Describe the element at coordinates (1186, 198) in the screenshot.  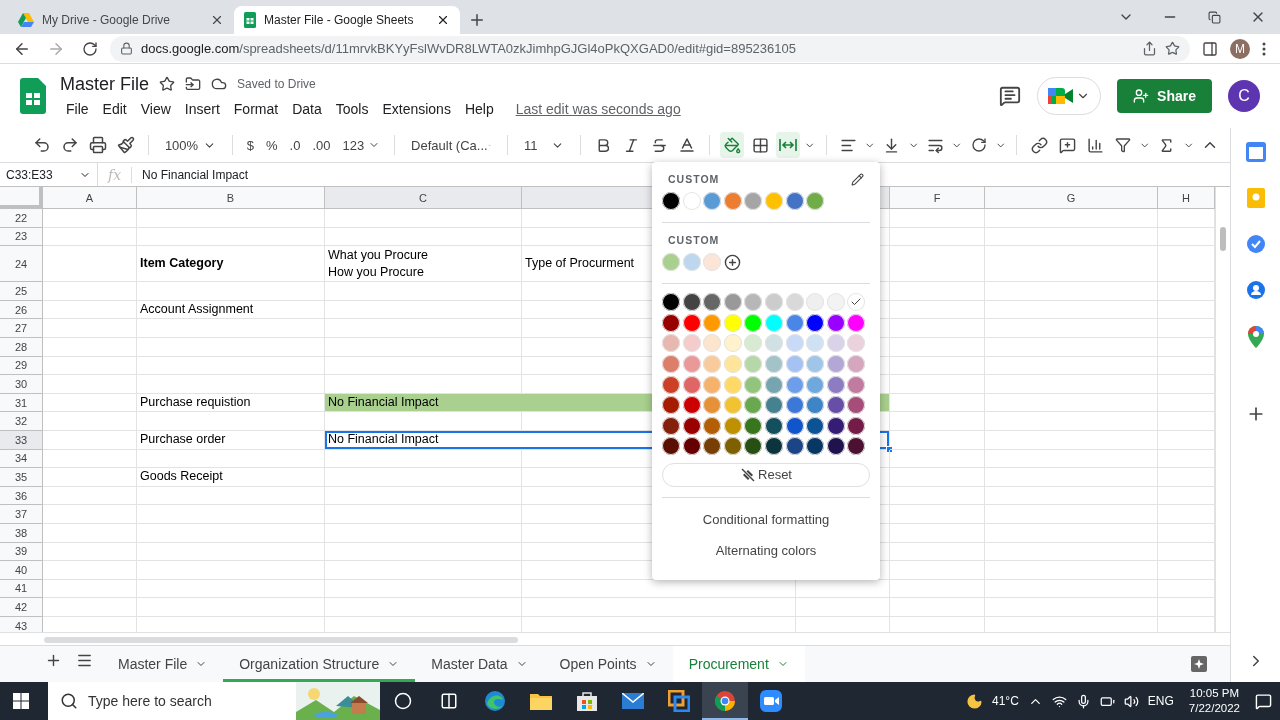
I see `column-header: H` at that location.